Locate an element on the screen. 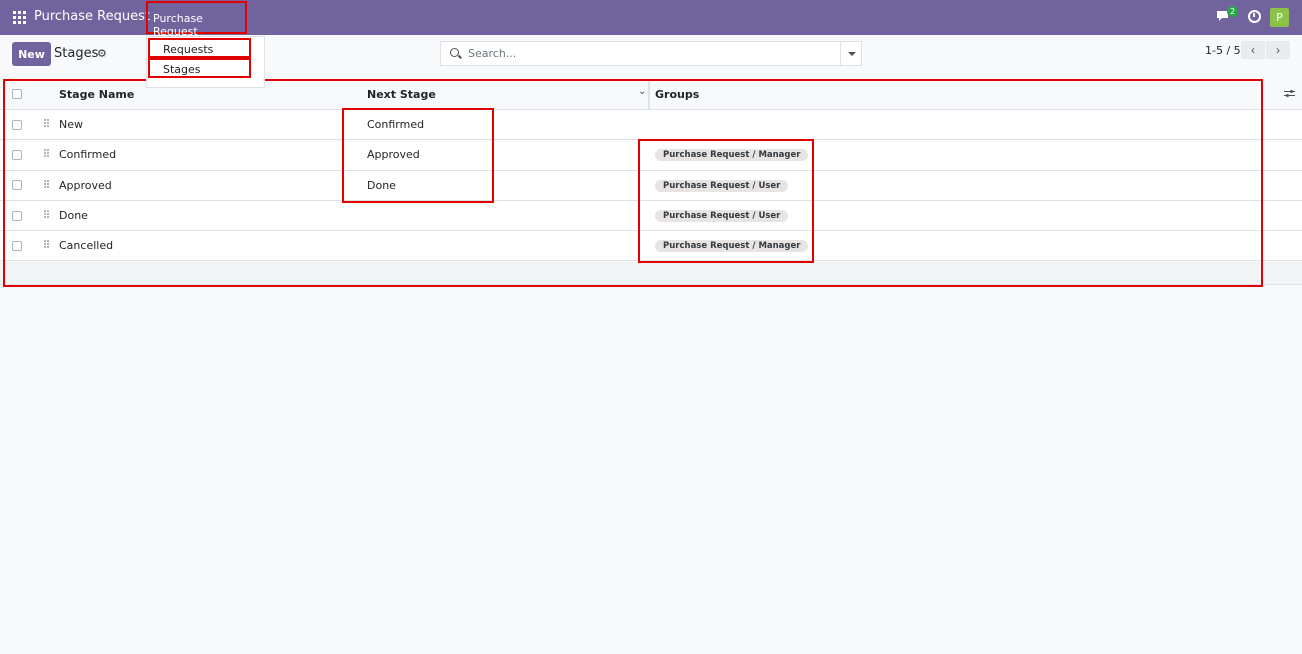 The height and width of the screenshot is (654, 1302). app-title: Purchase Request is located at coordinates (92, 16).